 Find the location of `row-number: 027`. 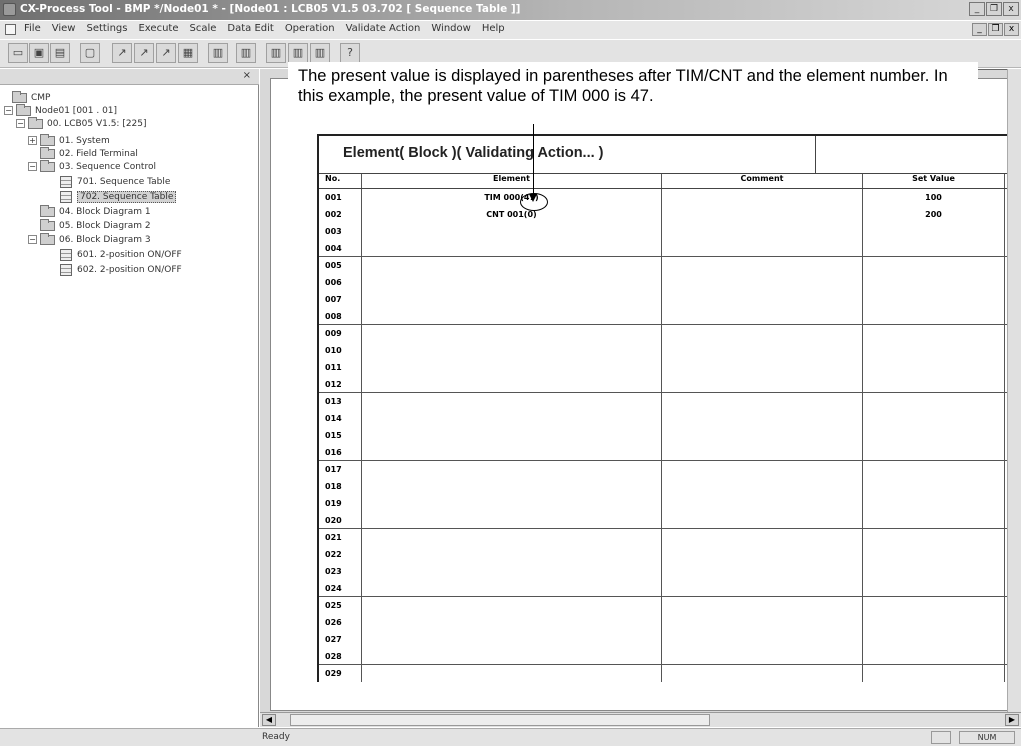

row-number: 027 is located at coordinates (340, 639).